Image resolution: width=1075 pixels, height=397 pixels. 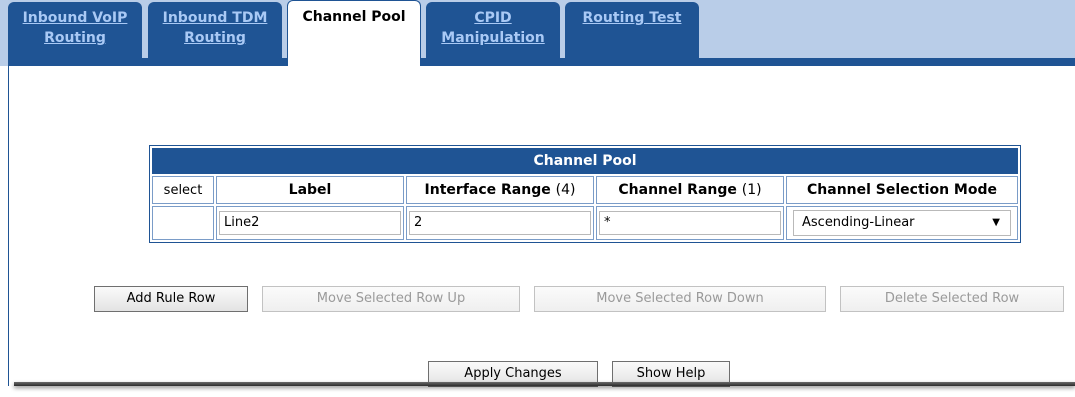 I want to click on tab-channel-pool: Channel Pool, so click(x=354, y=33).